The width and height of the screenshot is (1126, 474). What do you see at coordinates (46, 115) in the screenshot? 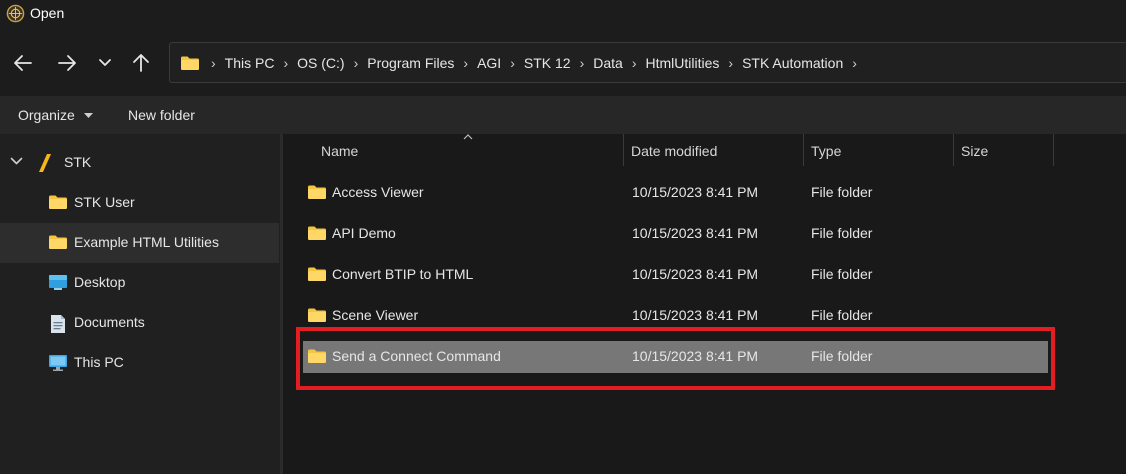
I see `organize-label: Organize` at bounding box center [46, 115].